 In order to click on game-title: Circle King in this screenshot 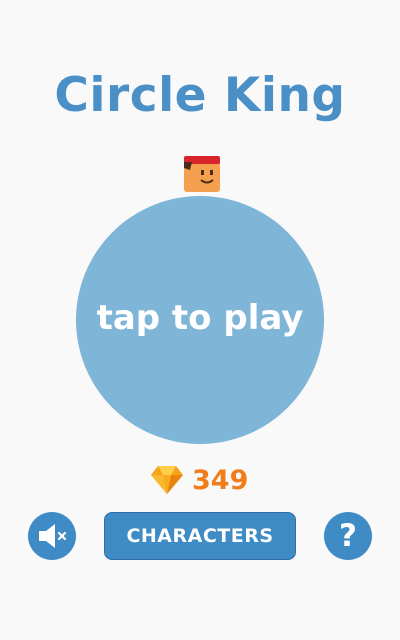, I will do `click(200, 95)`.